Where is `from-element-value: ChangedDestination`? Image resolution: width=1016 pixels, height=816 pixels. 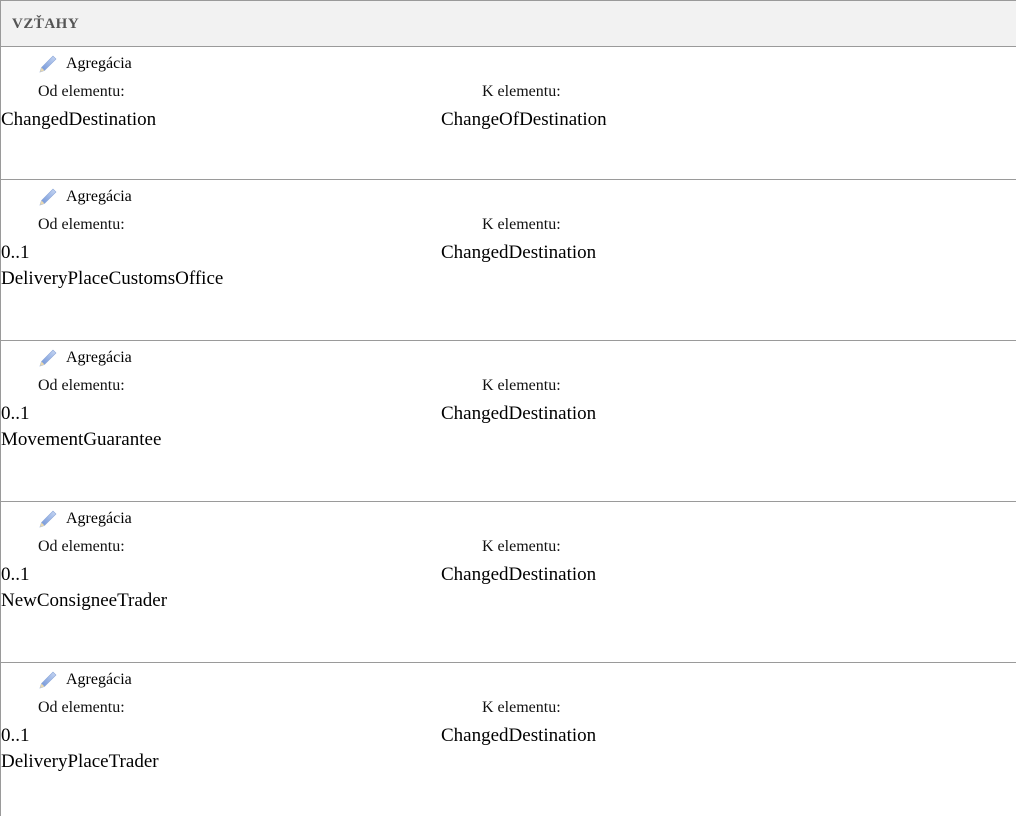
from-element-value: ChangedDestination is located at coordinates (78, 120).